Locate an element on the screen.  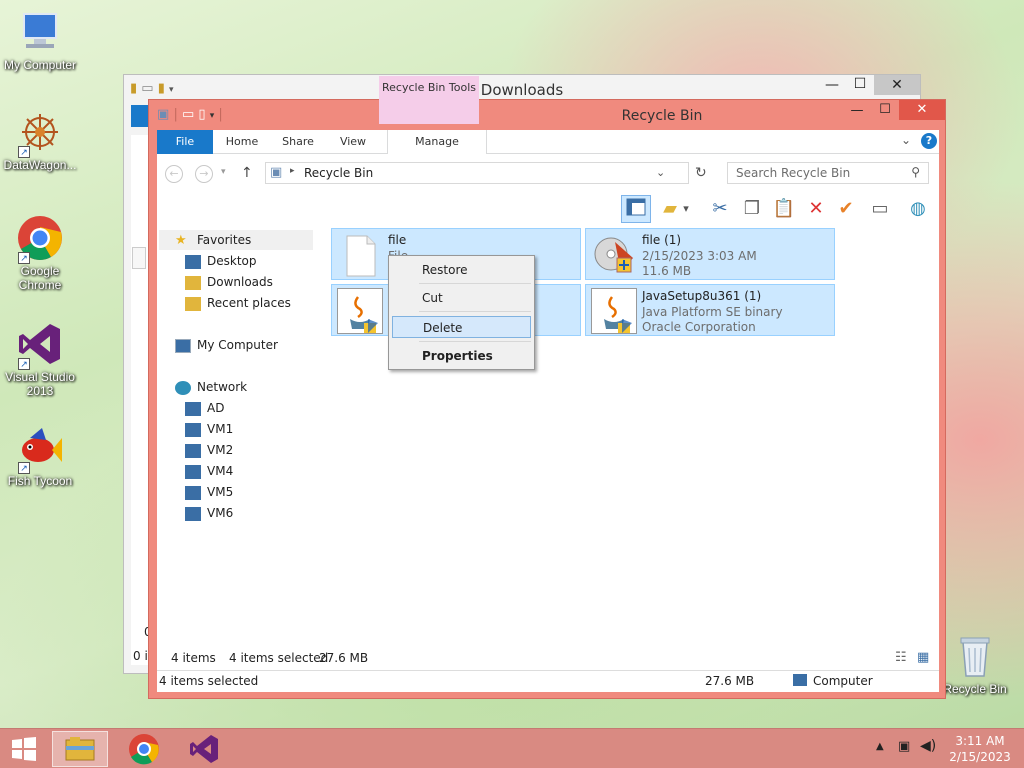
nav-network-item: VM6 is located at coordinates (209, 513).